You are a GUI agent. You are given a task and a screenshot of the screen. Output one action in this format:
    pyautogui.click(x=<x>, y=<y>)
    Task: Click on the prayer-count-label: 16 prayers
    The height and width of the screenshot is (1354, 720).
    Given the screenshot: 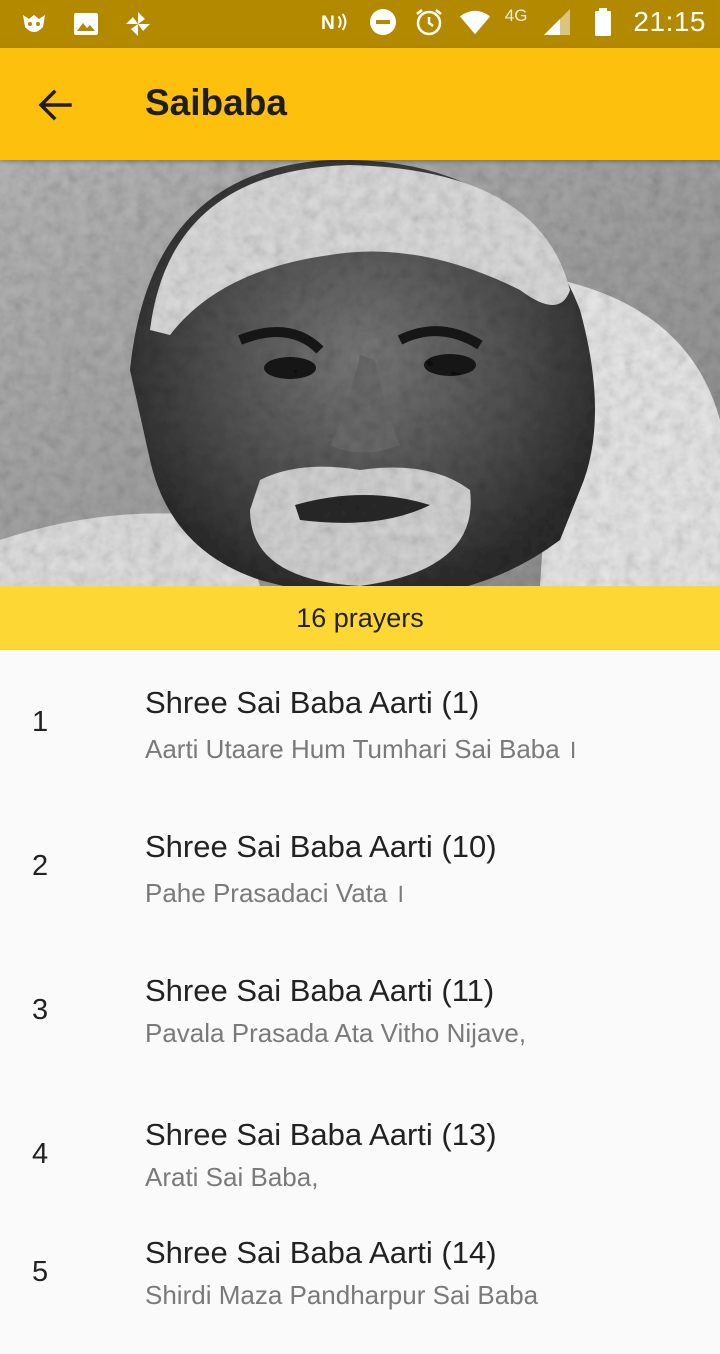 What is the action you would take?
    pyautogui.click(x=360, y=618)
    